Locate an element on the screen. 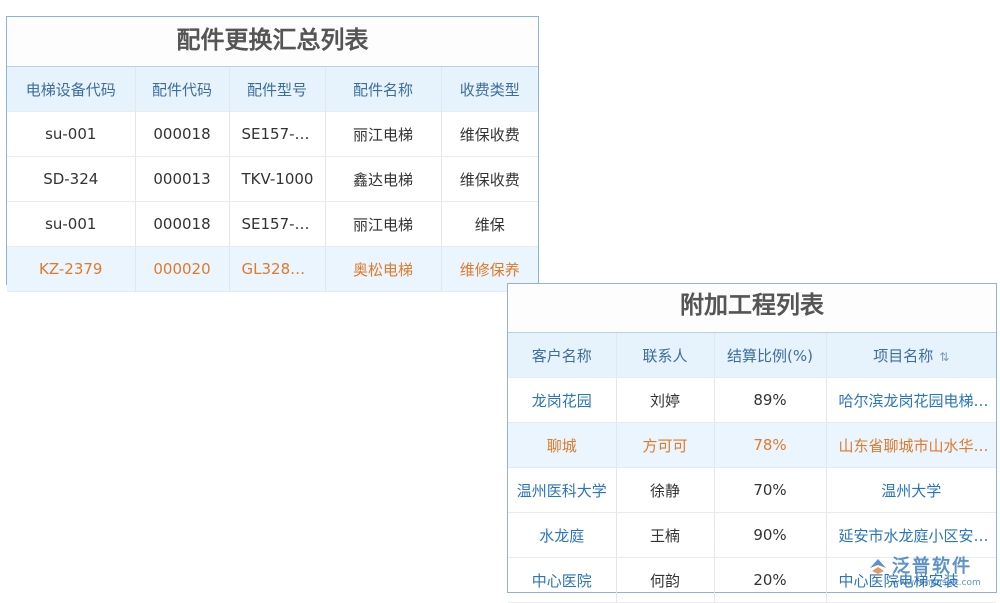 Image resolution: width=1000 pixels, height=603 pixels. cell-project-link: 中心医院电梯安装 is located at coordinates (911, 580).